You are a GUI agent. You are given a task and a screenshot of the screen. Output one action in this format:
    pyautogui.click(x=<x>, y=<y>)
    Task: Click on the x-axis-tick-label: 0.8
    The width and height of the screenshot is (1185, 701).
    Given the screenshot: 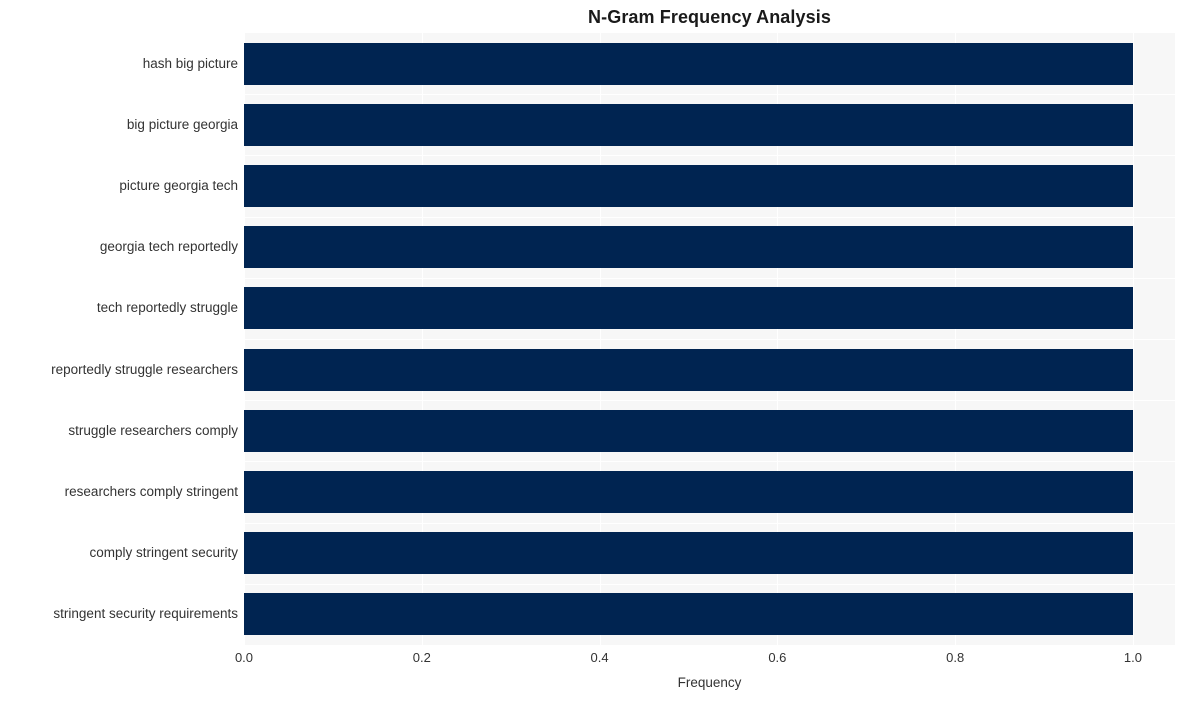 What is the action you would take?
    pyautogui.click(x=955, y=657)
    